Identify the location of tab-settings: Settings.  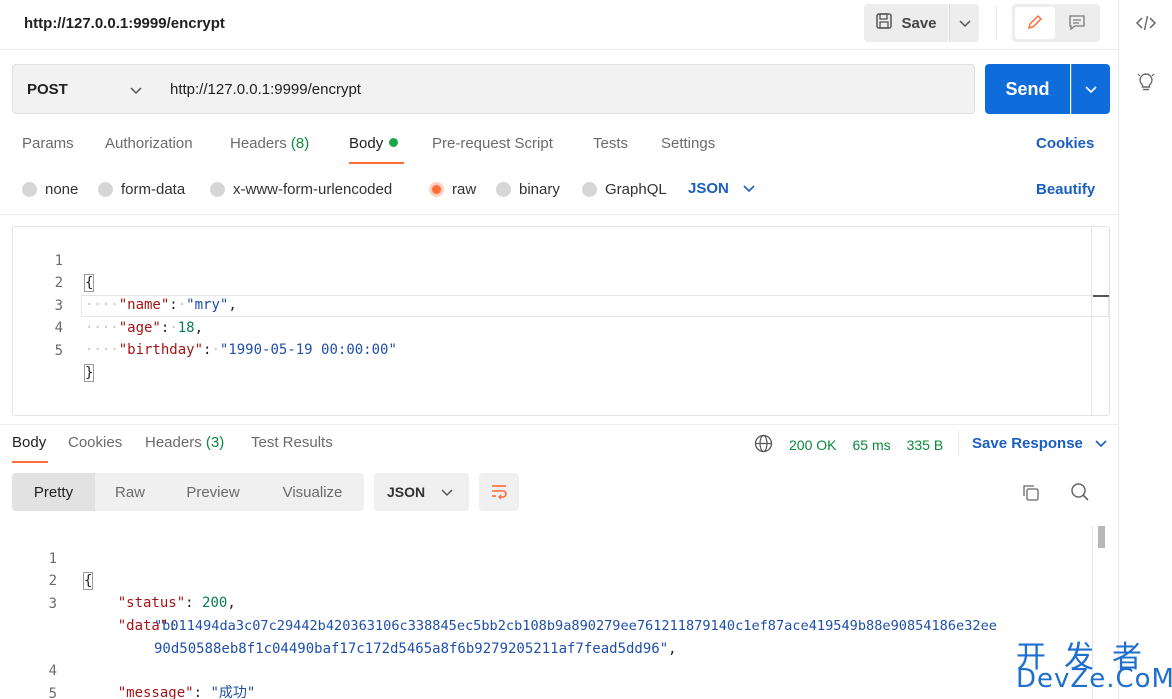
(688, 143).